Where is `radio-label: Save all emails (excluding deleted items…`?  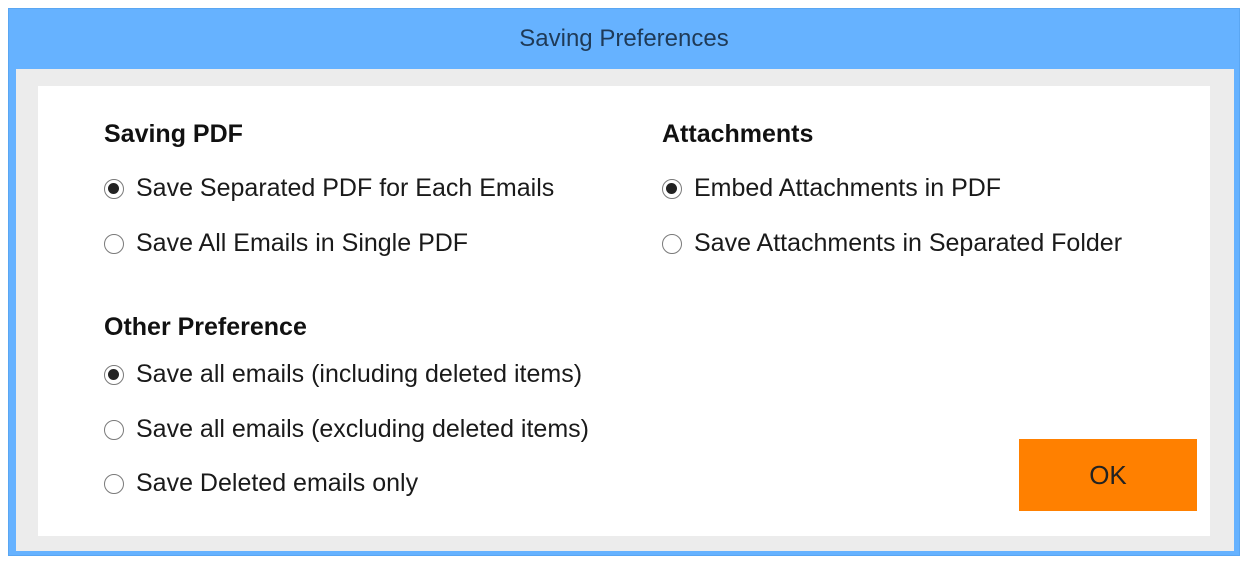 radio-label: Save all emails (excluding deleted items… is located at coordinates (362, 429).